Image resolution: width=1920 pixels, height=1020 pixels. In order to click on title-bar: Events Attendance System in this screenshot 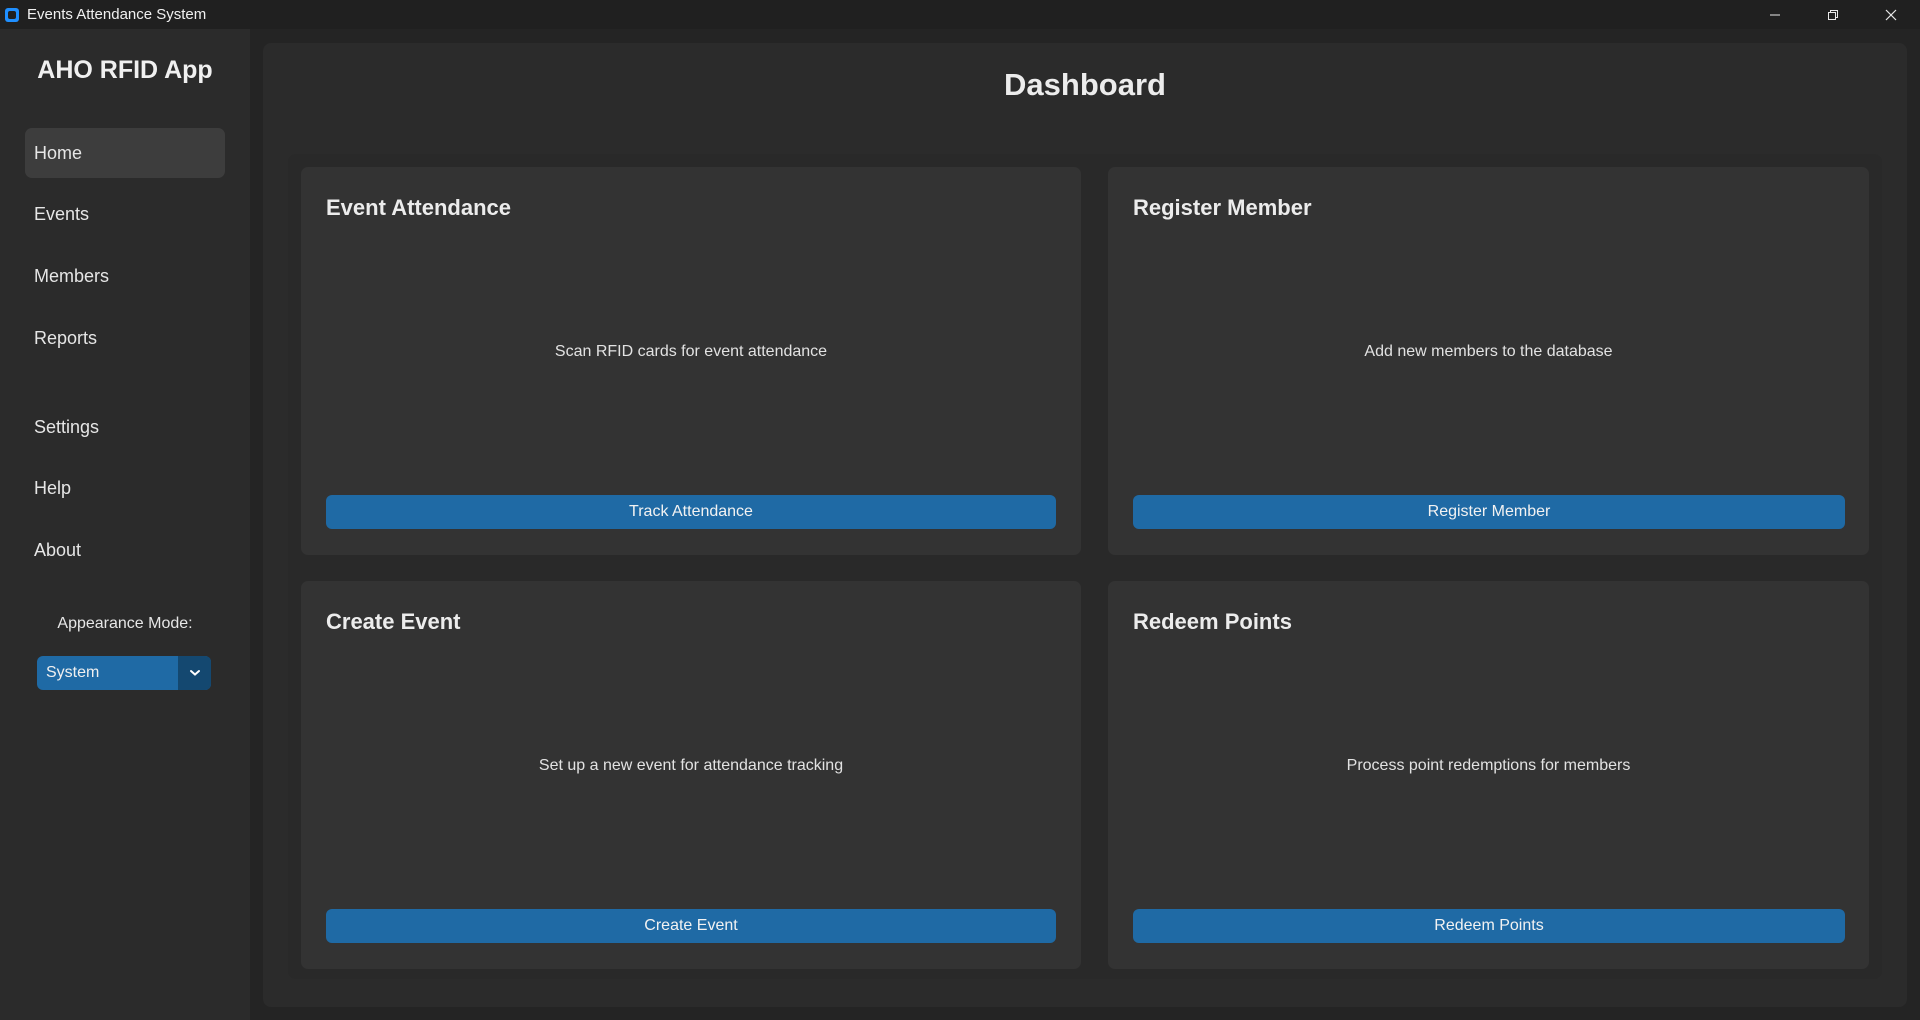, I will do `click(960, 14)`.